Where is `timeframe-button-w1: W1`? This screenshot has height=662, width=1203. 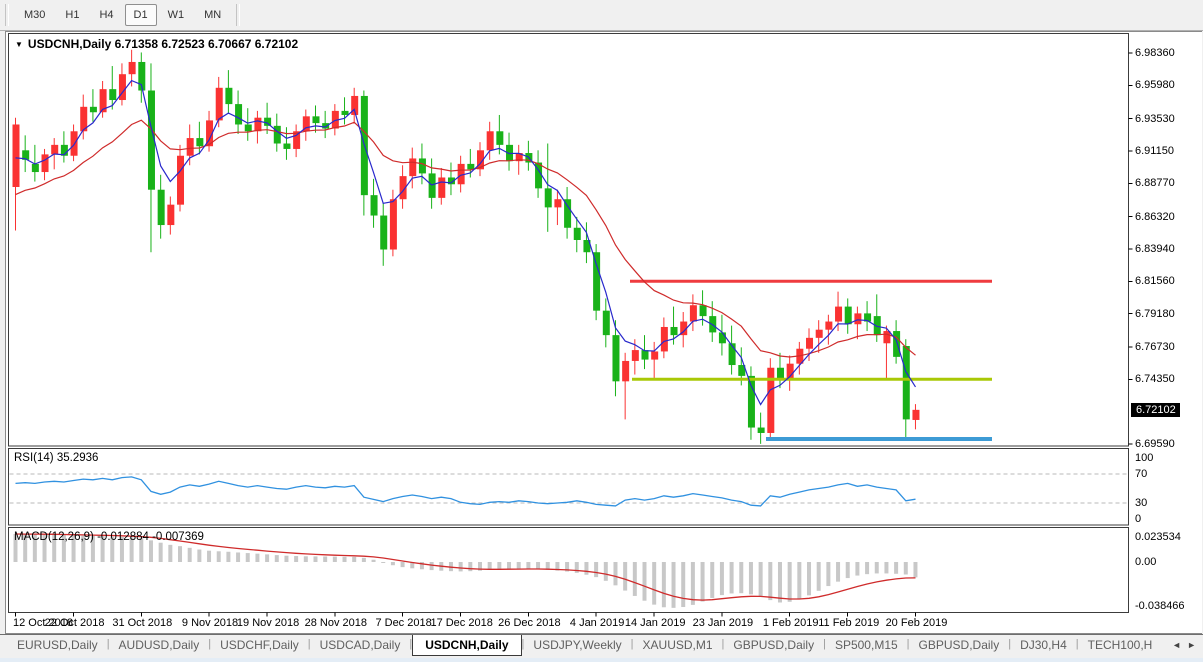
timeframe-button-w1: W1 is located at coordinates (176, 15).